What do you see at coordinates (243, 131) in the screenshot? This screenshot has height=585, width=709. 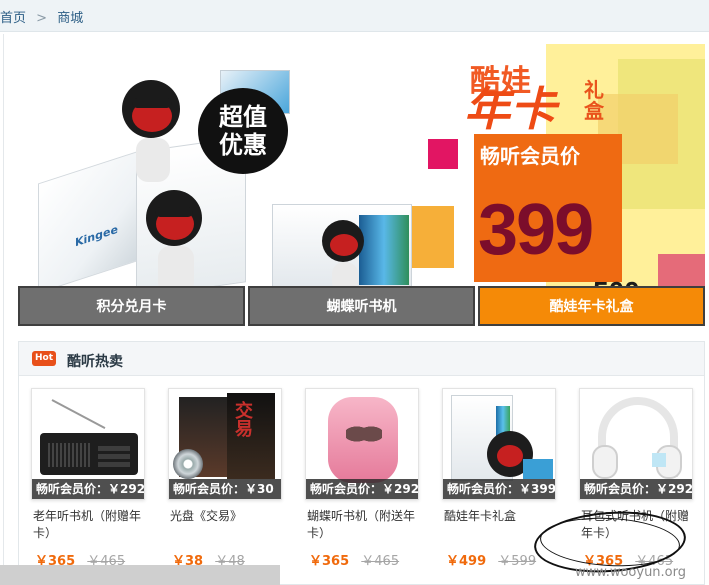 I see `speech-bubble-text: 超值优惠` at bounding box center [243, 131].